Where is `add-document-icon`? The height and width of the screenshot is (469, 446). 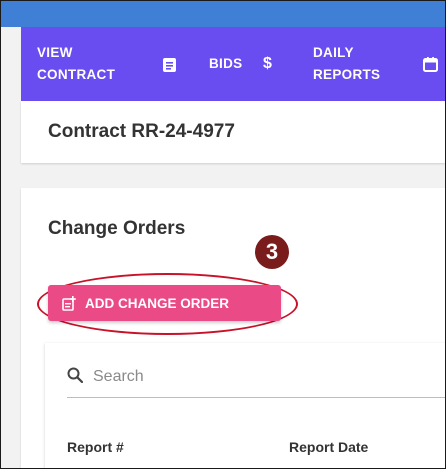 add-document-icon is located at coordinates (69, 303).